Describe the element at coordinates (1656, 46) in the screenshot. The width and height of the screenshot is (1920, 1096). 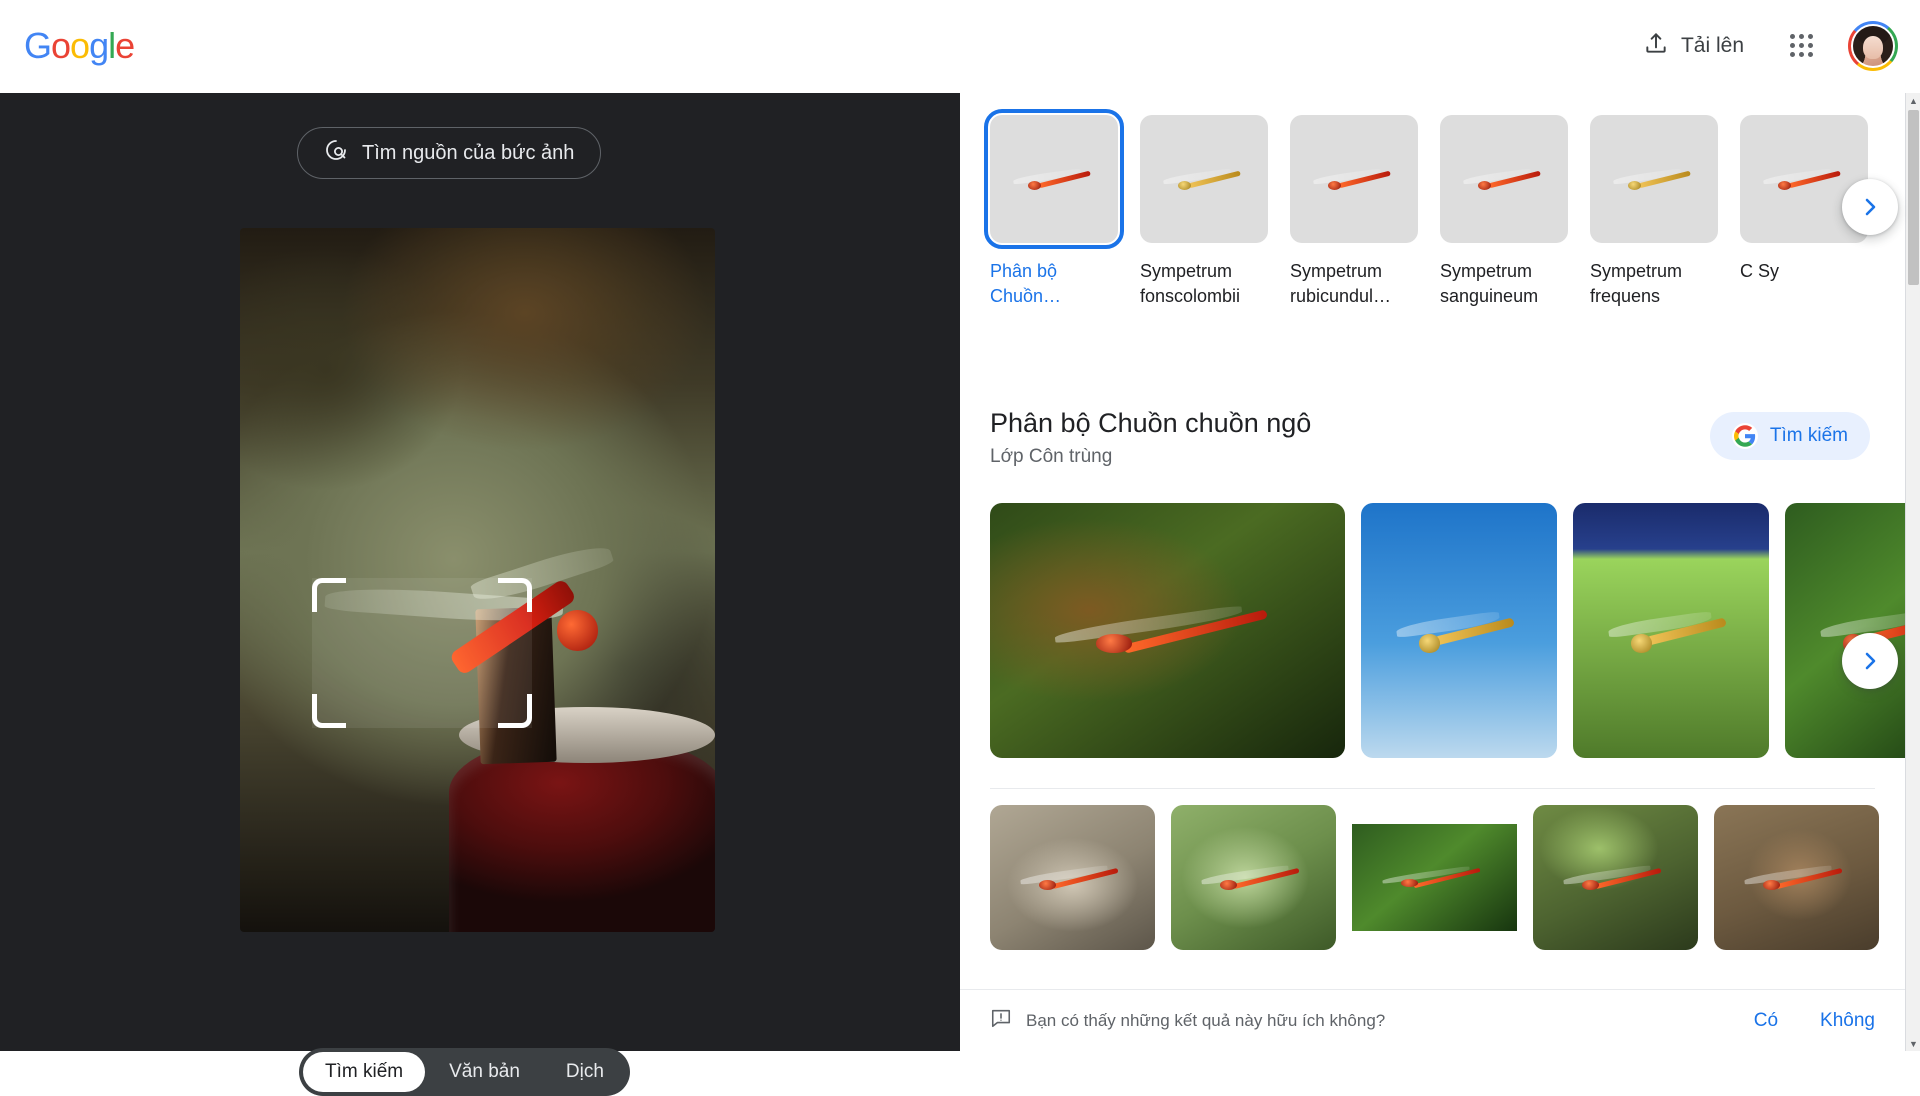
I see `upload-icon` at that location.